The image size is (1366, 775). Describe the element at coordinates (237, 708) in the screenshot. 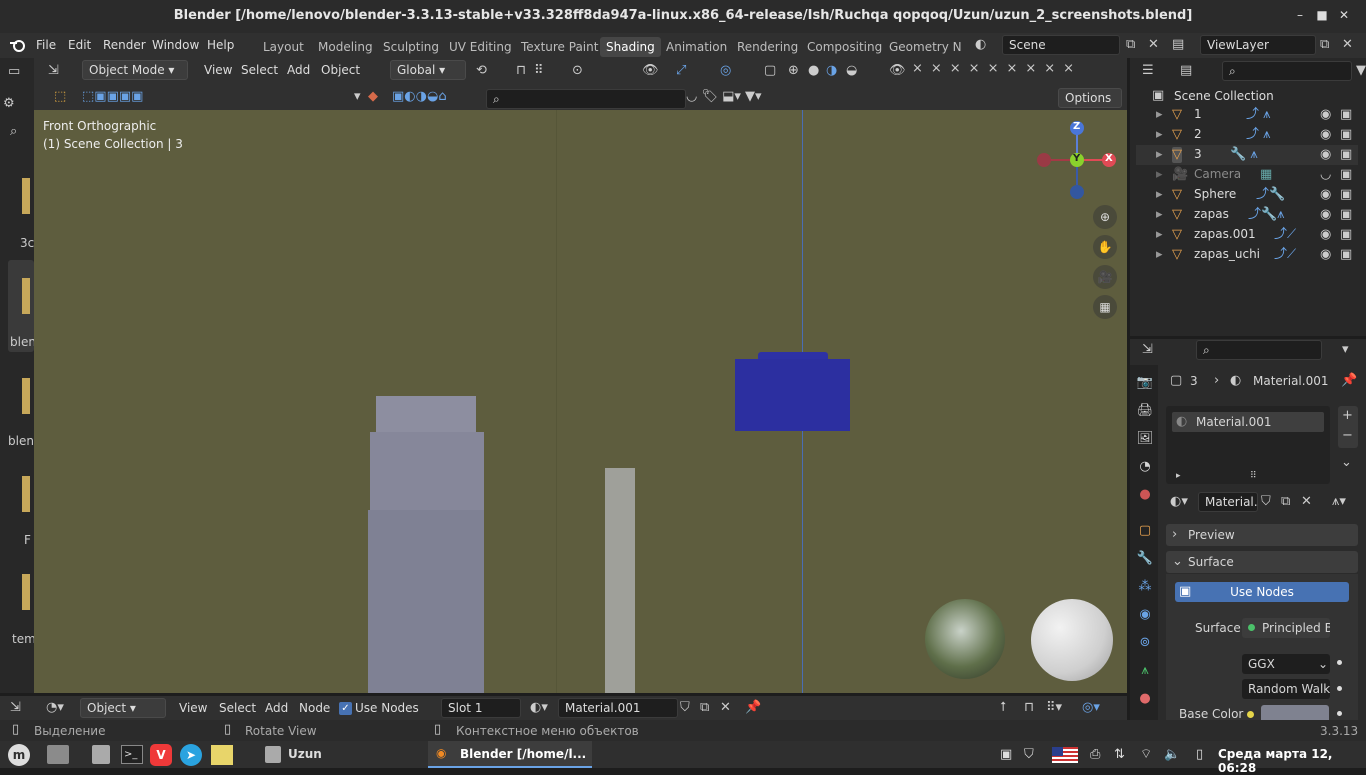

I see `node-menu-select: Select` at that location.